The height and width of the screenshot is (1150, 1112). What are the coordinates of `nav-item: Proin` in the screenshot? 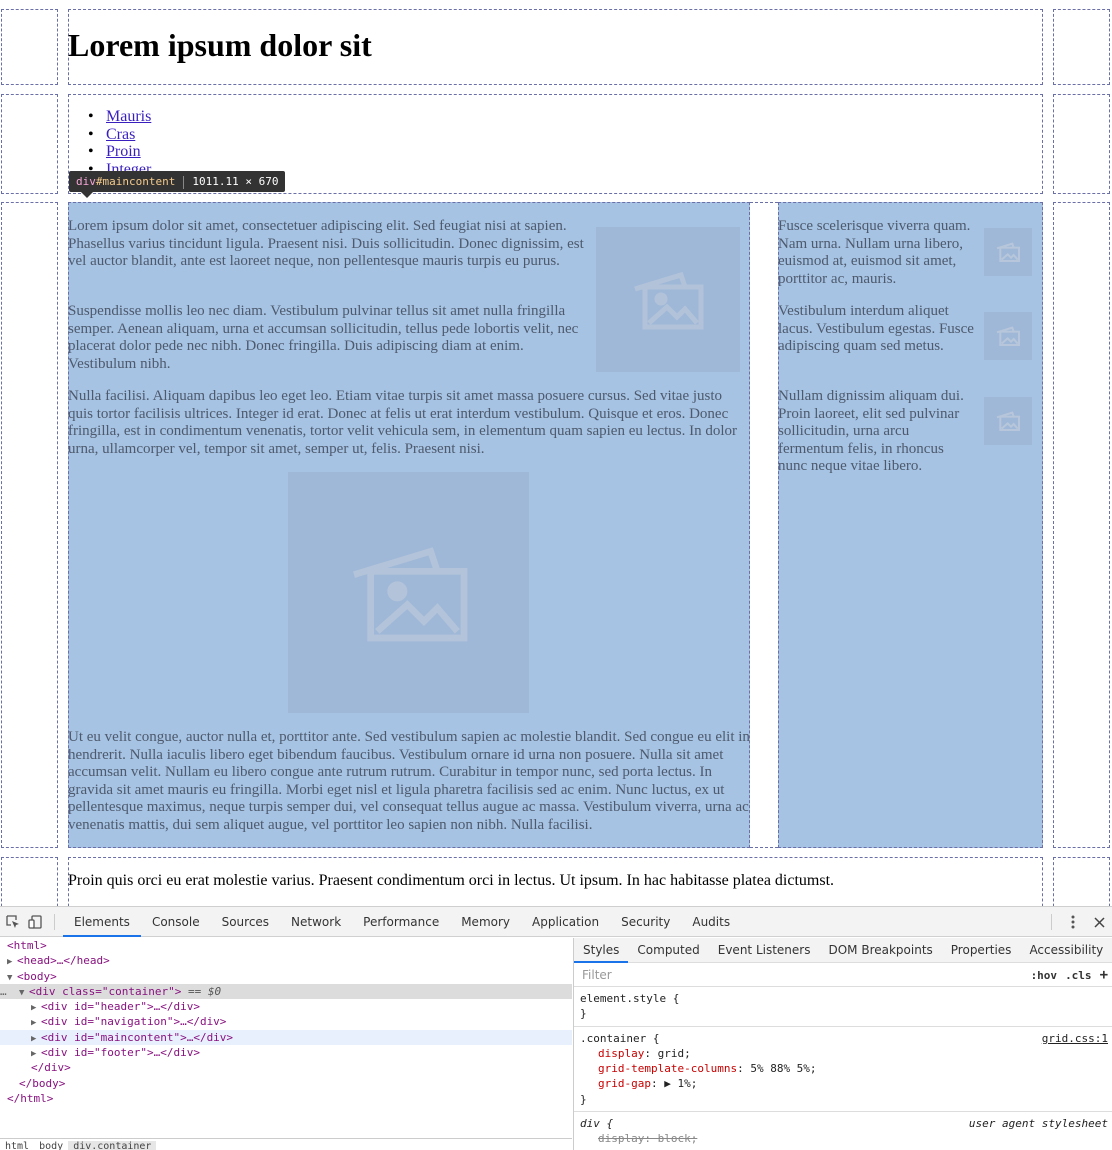 It's located at (119, 152).